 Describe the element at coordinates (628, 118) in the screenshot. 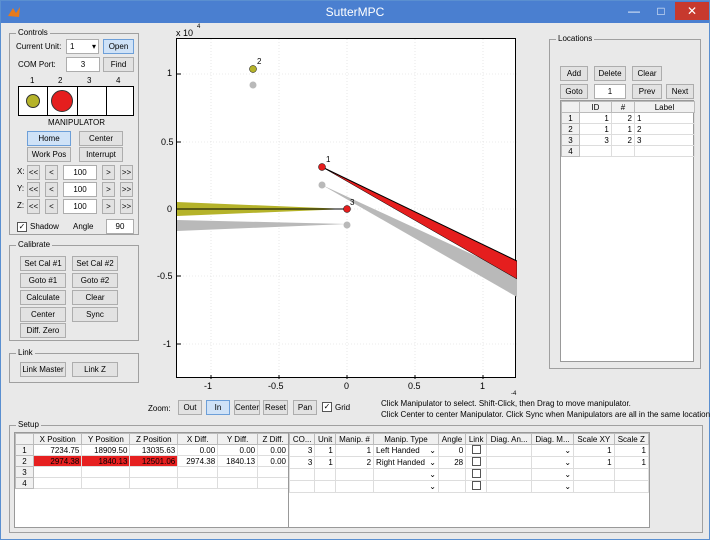

I see `table-row: 1 1 2 1` at that location.